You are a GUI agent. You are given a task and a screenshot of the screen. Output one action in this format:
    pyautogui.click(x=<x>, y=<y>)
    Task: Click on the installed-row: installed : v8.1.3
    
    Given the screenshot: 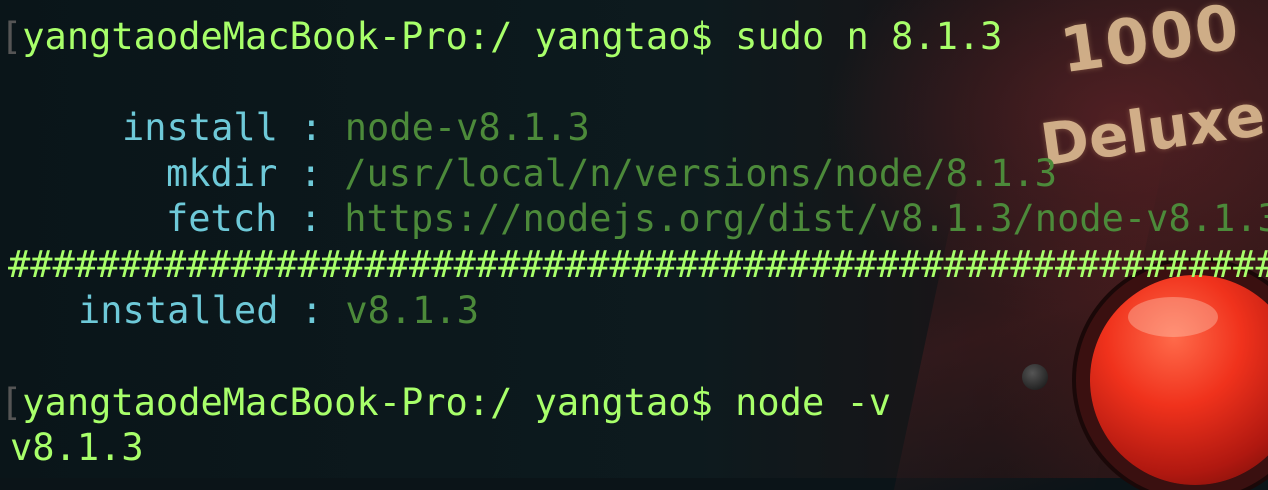 What is the action you would take?
    pyautogui.click(x=278, y=311)
    